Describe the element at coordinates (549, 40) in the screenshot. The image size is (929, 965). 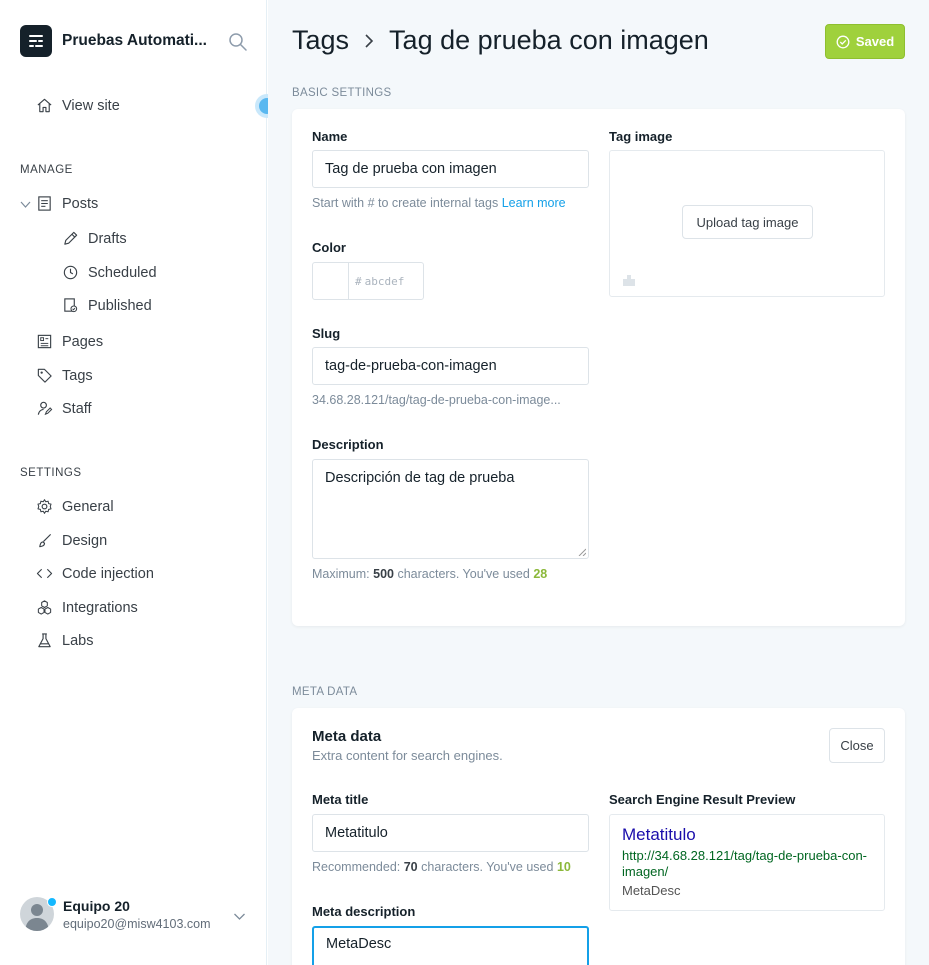
I see `tag-title: Tag de prueba con imagen` at that location.